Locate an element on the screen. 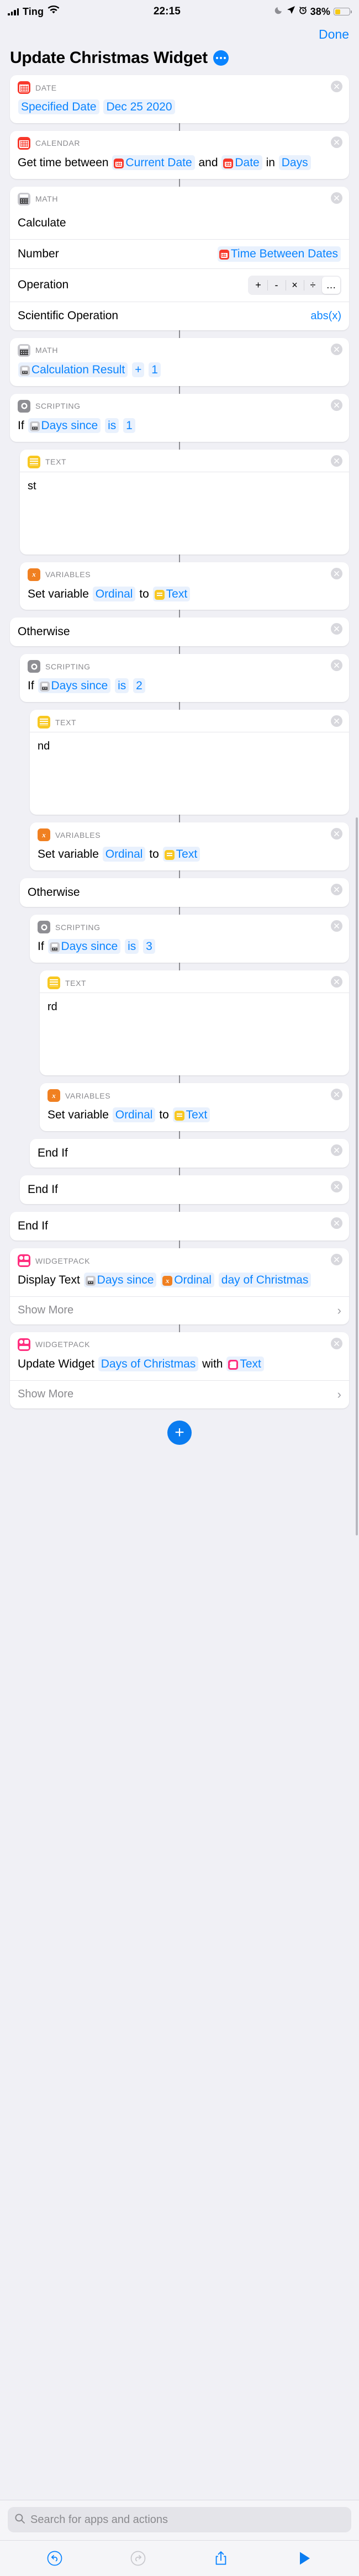  action-card: TEXT nd is located at coordinates (189, 762).